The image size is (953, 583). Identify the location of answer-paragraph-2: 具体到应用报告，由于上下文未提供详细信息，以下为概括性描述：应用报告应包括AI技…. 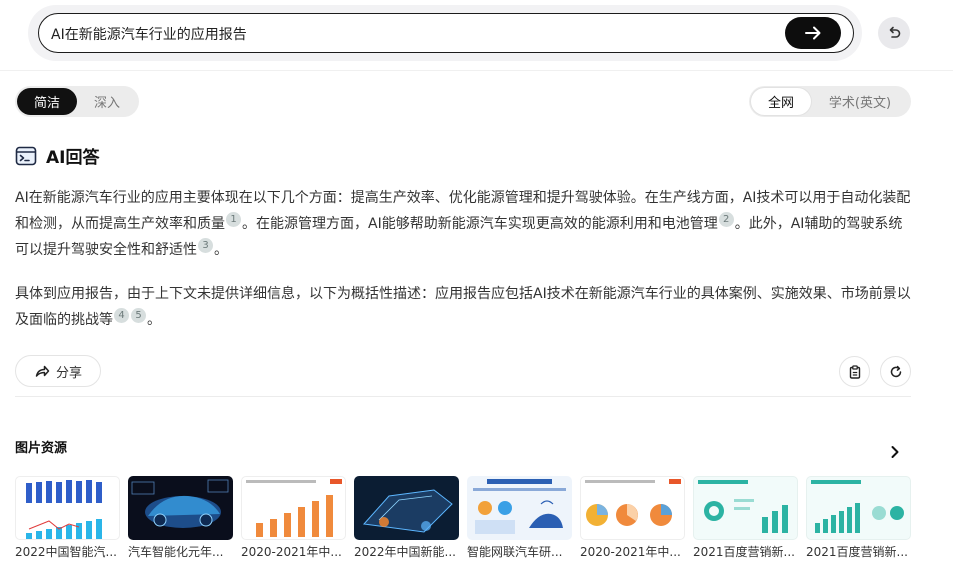
(465, 307).